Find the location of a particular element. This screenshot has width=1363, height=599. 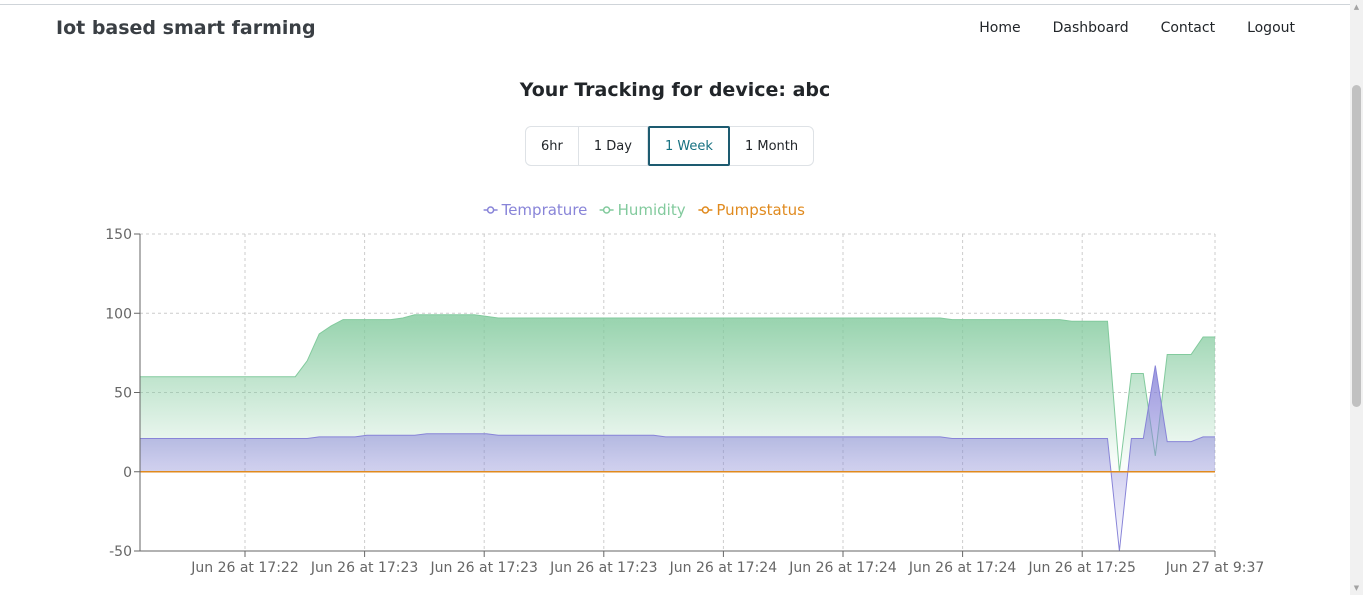

scroll-up-arrow-icon: ▲ is located at coordinates (1356, 7).